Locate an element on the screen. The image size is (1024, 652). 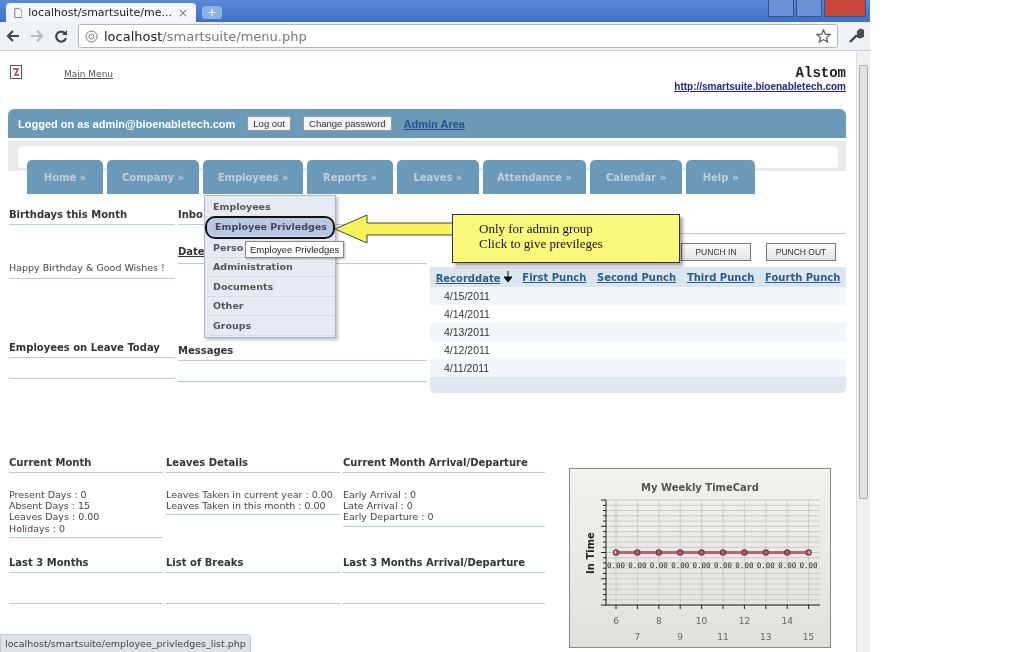
broken-image-icon is located at coordinates (16, 72).